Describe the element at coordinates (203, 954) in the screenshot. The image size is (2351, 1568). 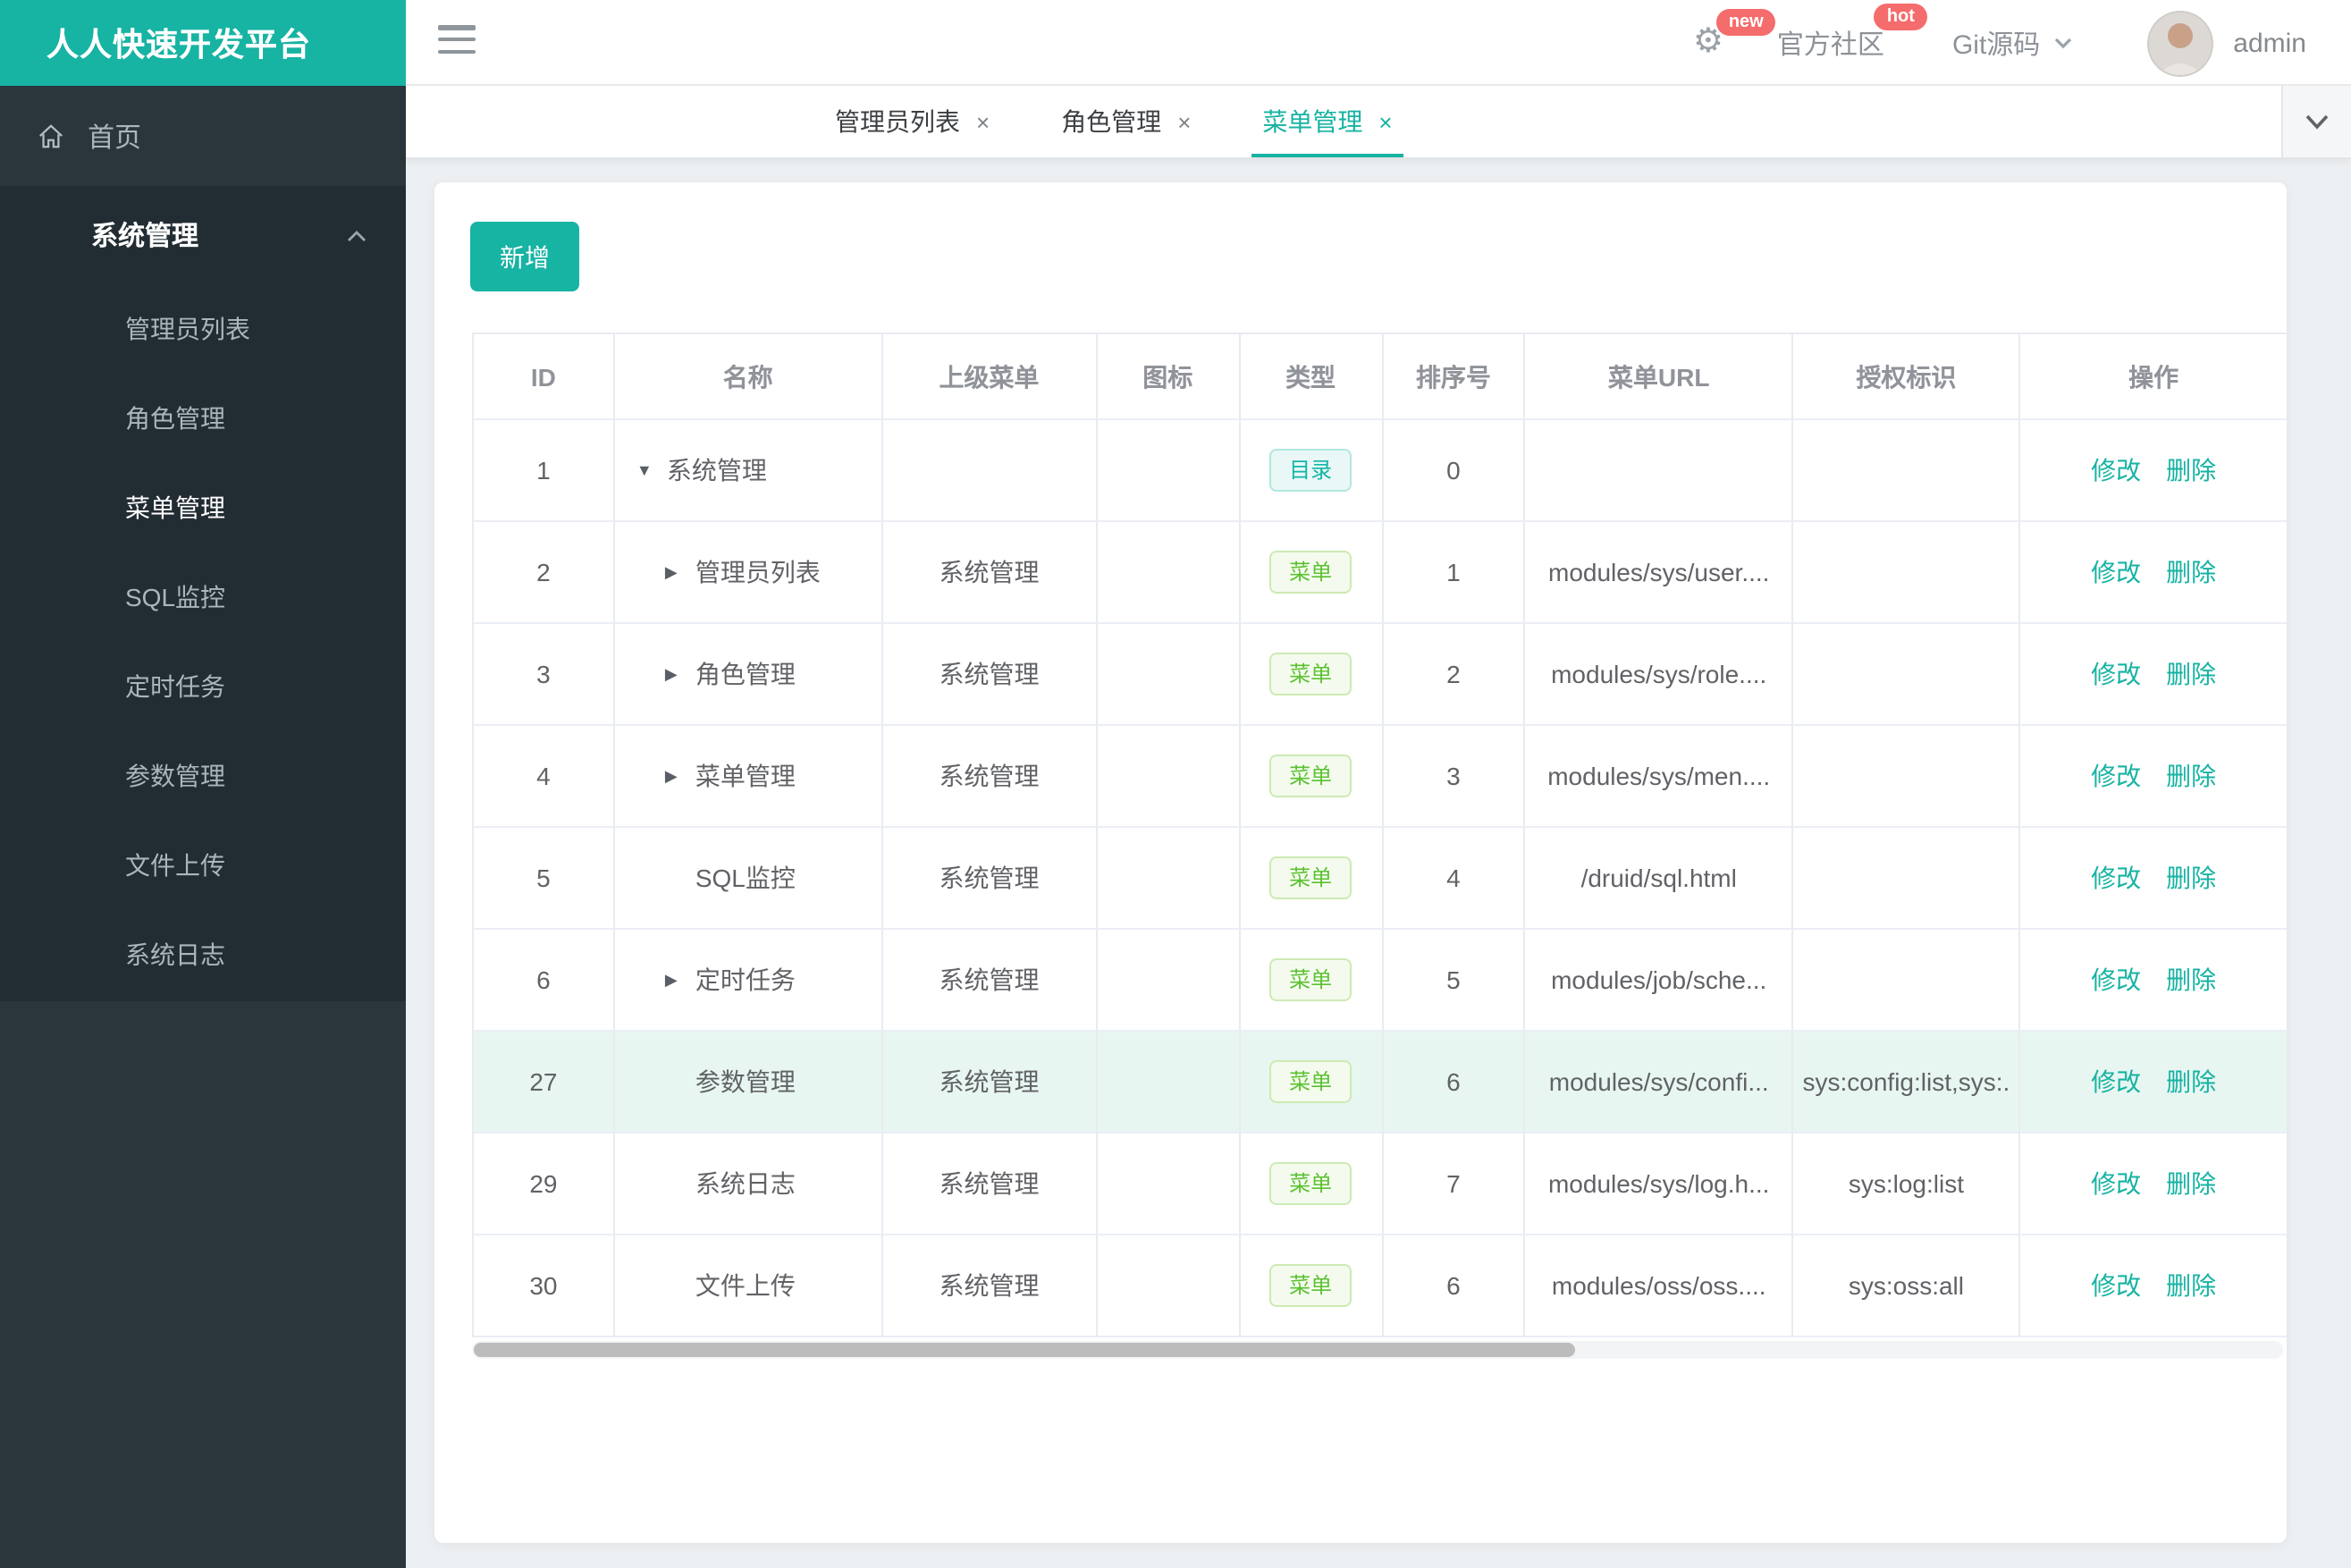
I see `sidebar-item-system-log: 系统日志` at that location.